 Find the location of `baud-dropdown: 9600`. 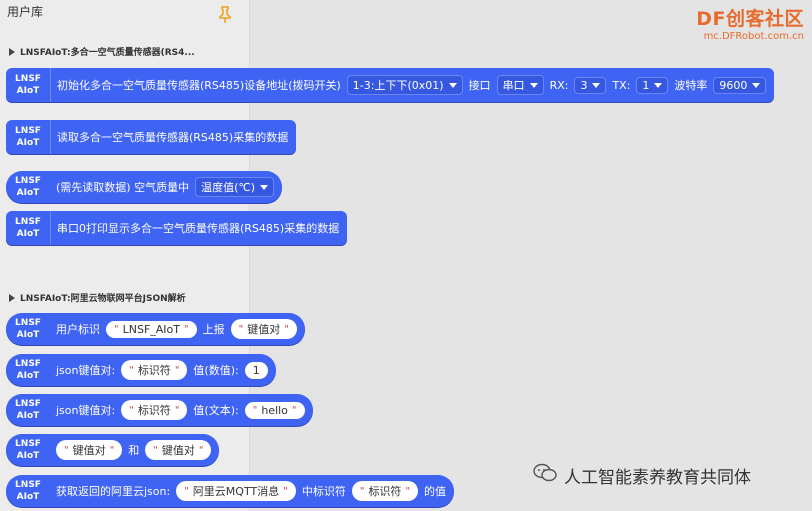

baud-dropdown: 9600 is located at coordinates (740, 85).